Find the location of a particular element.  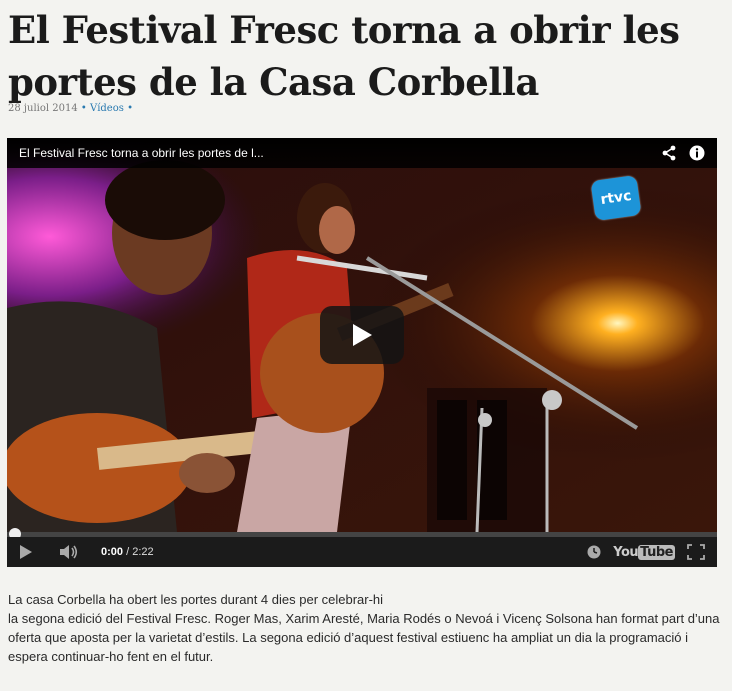

clock-icon is located at coordinates (594, 552).